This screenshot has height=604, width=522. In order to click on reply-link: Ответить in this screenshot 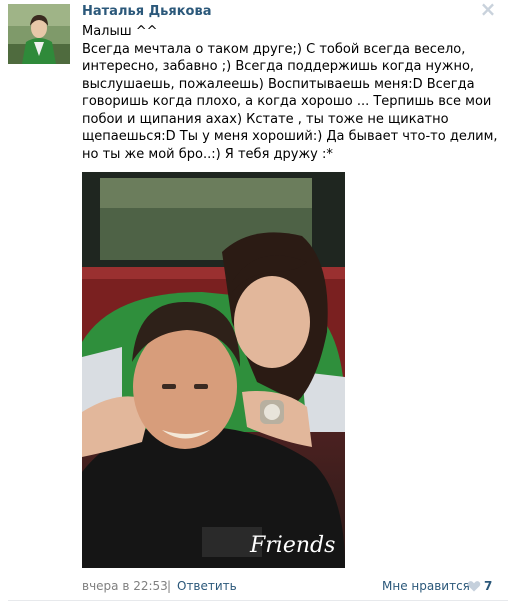, I will do `click(207, 586)`.